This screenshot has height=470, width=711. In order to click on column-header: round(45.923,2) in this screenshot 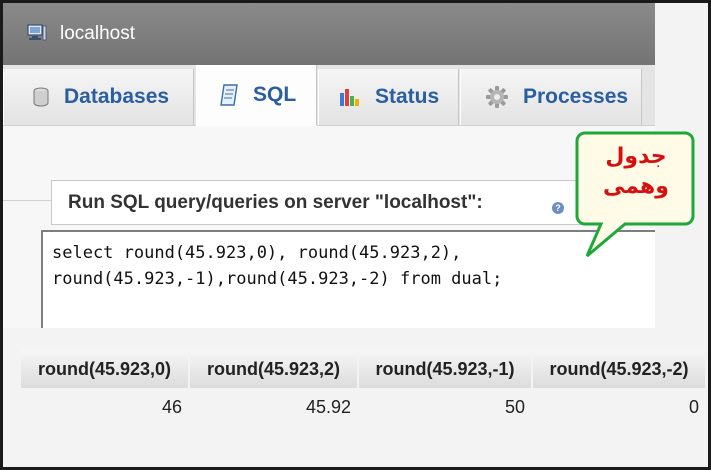, I will do `click(273, 369)`.